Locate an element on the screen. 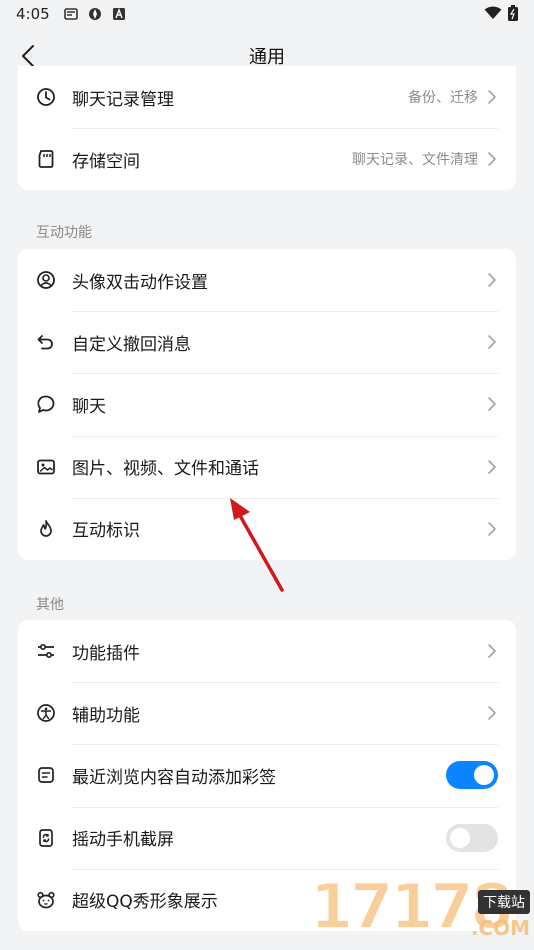 This screenshot has width=534, height=950. auto-color-note-row: 最近浏览内容自动添加彩签 is located at coordinates (267, 775).